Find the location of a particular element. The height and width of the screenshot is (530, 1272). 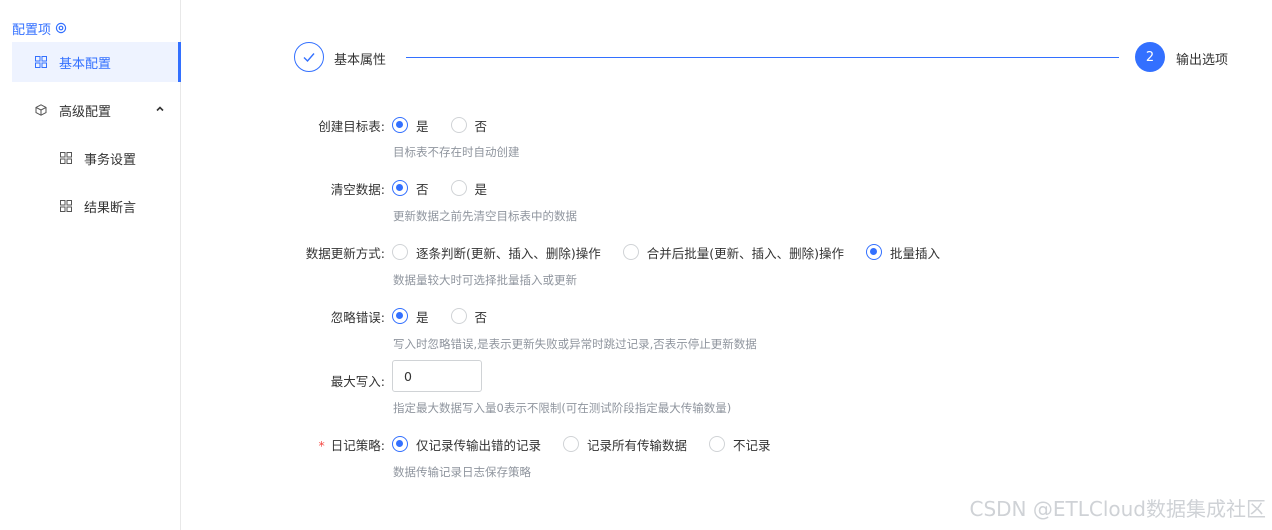

field-label-text: 日记策略: is located at coordinates (357, 445).